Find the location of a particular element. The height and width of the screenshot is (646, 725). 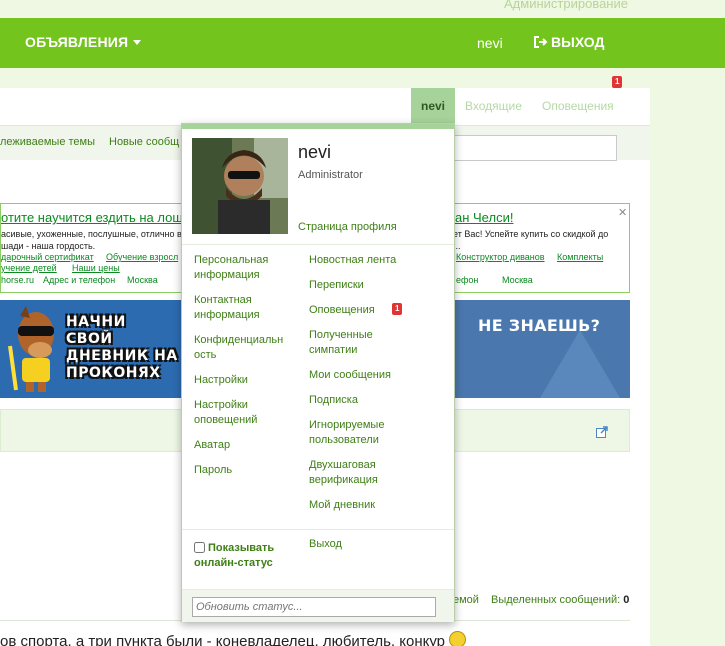

external-link-icon is located at coordinates (602, 432).